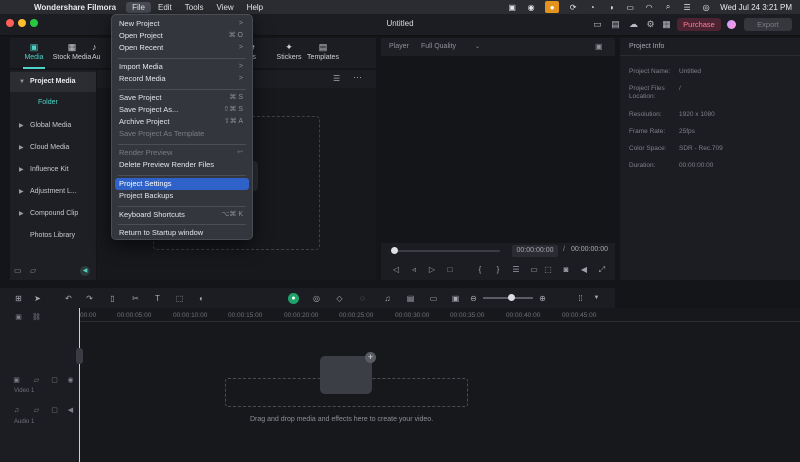 This screenshot has height=462, width=800. Describe the element at coordinates (79, 356) in the screenshot. I see `playhead-handle` at that location.